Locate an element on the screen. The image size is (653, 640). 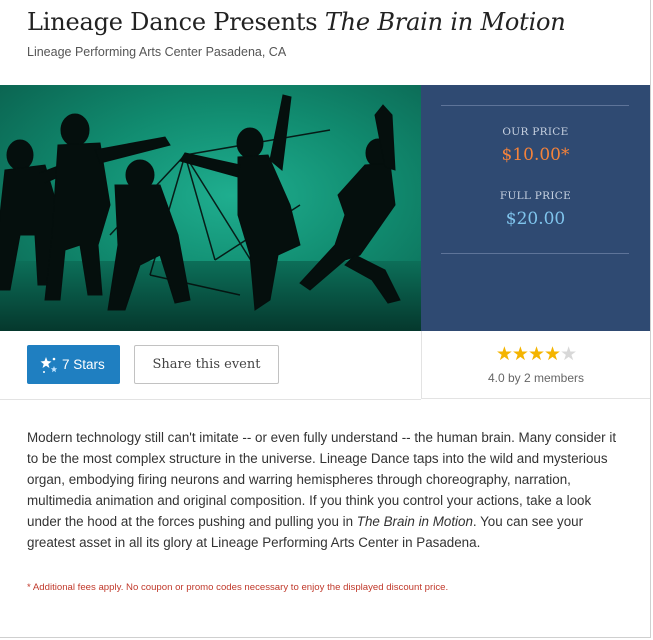
sparkle-stars-icon is located at coordinates (49, 364).